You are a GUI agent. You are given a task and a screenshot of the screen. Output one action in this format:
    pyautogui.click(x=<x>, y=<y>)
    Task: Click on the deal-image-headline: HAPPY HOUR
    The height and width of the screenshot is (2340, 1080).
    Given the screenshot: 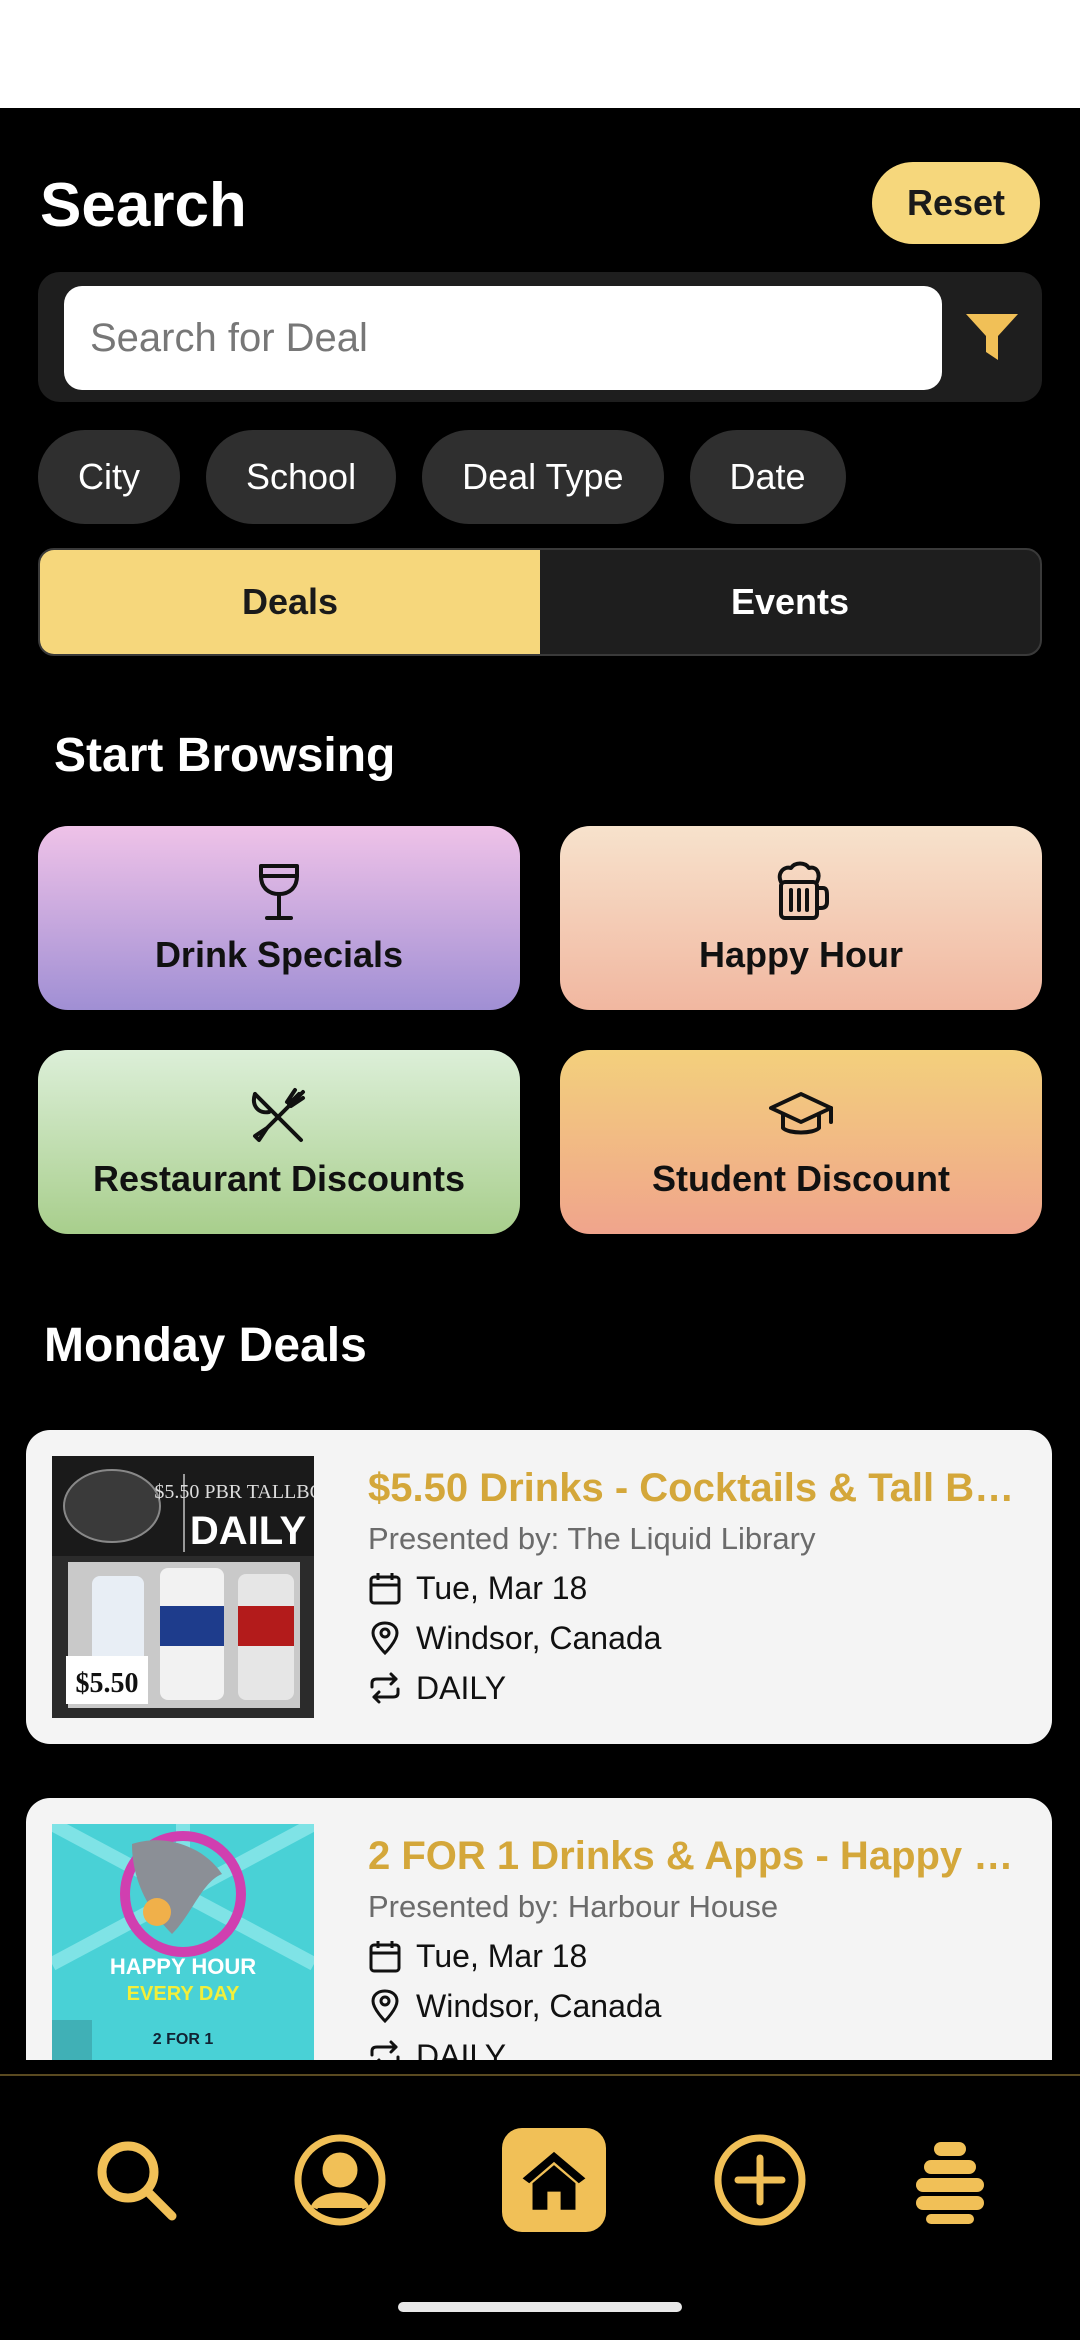 What is the action you would take?
    pyautogui.click(x=183, y=1966)
    